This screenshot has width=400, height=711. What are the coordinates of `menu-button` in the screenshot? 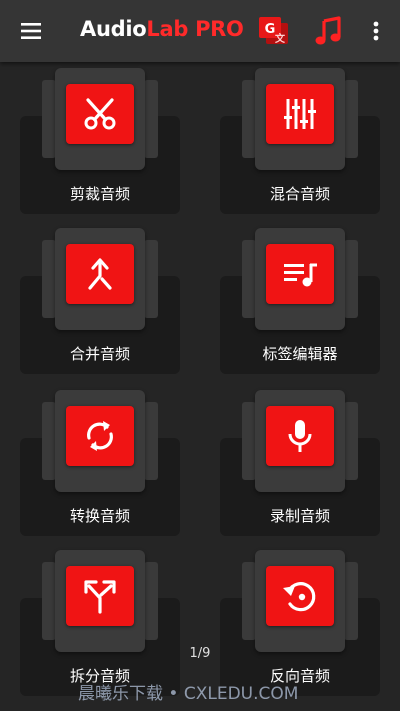 It's located at (31, 31).